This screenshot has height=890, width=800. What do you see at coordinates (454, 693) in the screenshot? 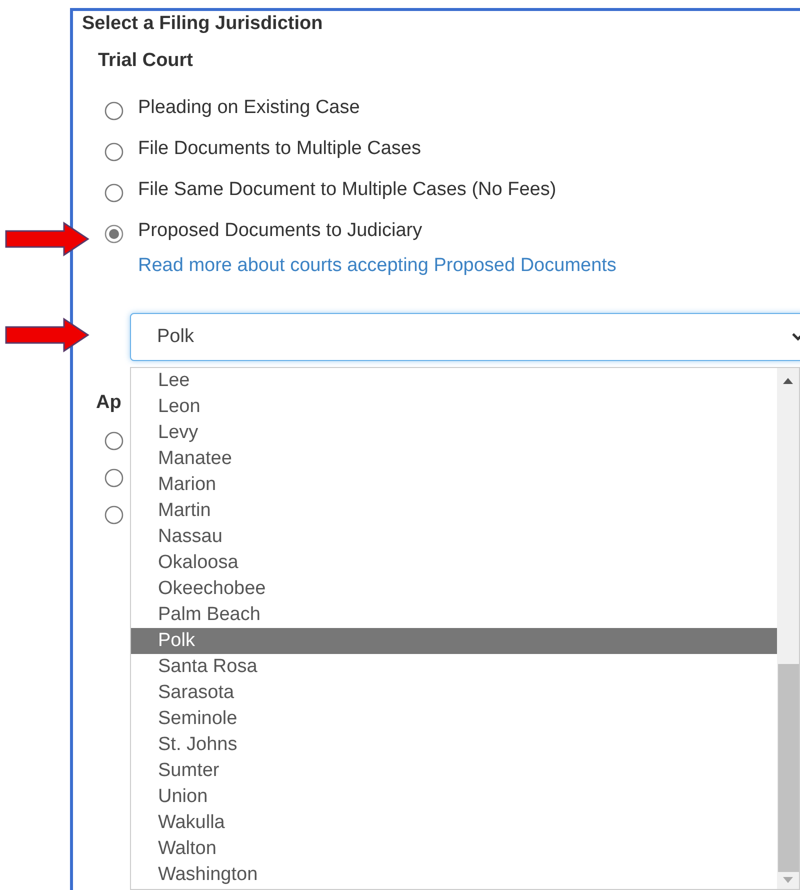
I see `dropdown-option: Sarasota` at bounding box center [454, 693].